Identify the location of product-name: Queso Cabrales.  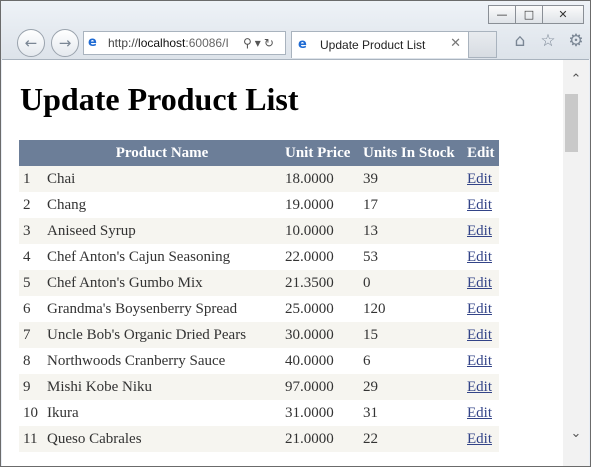
(94, 438).